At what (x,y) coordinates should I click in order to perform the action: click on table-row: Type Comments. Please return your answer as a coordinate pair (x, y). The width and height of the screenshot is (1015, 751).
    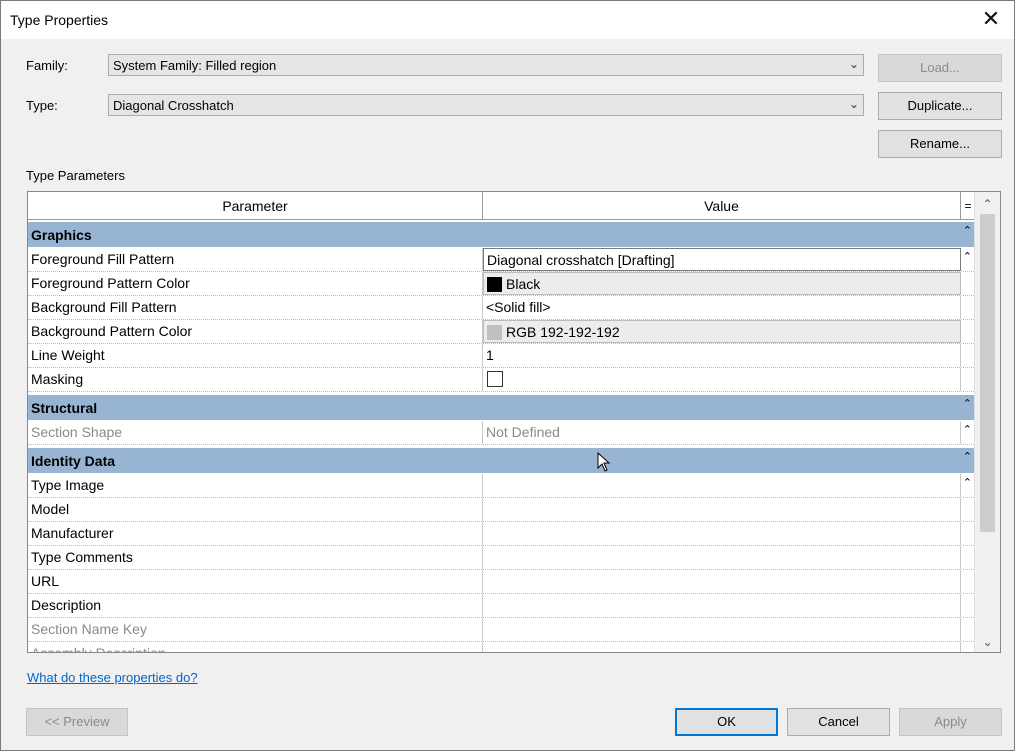
    Looking at the image, I should click on (502, 558).